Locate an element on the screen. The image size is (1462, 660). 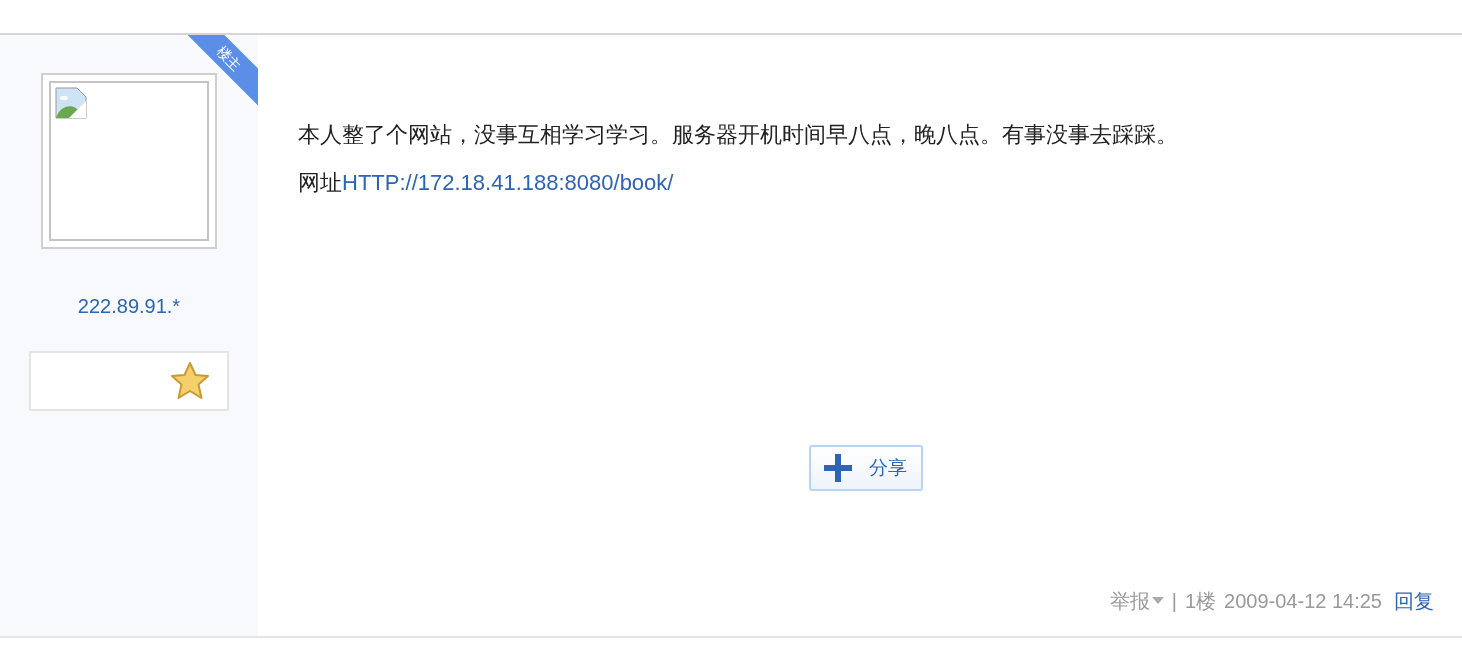
broken-image-icon is located at coordinates (71, 103).